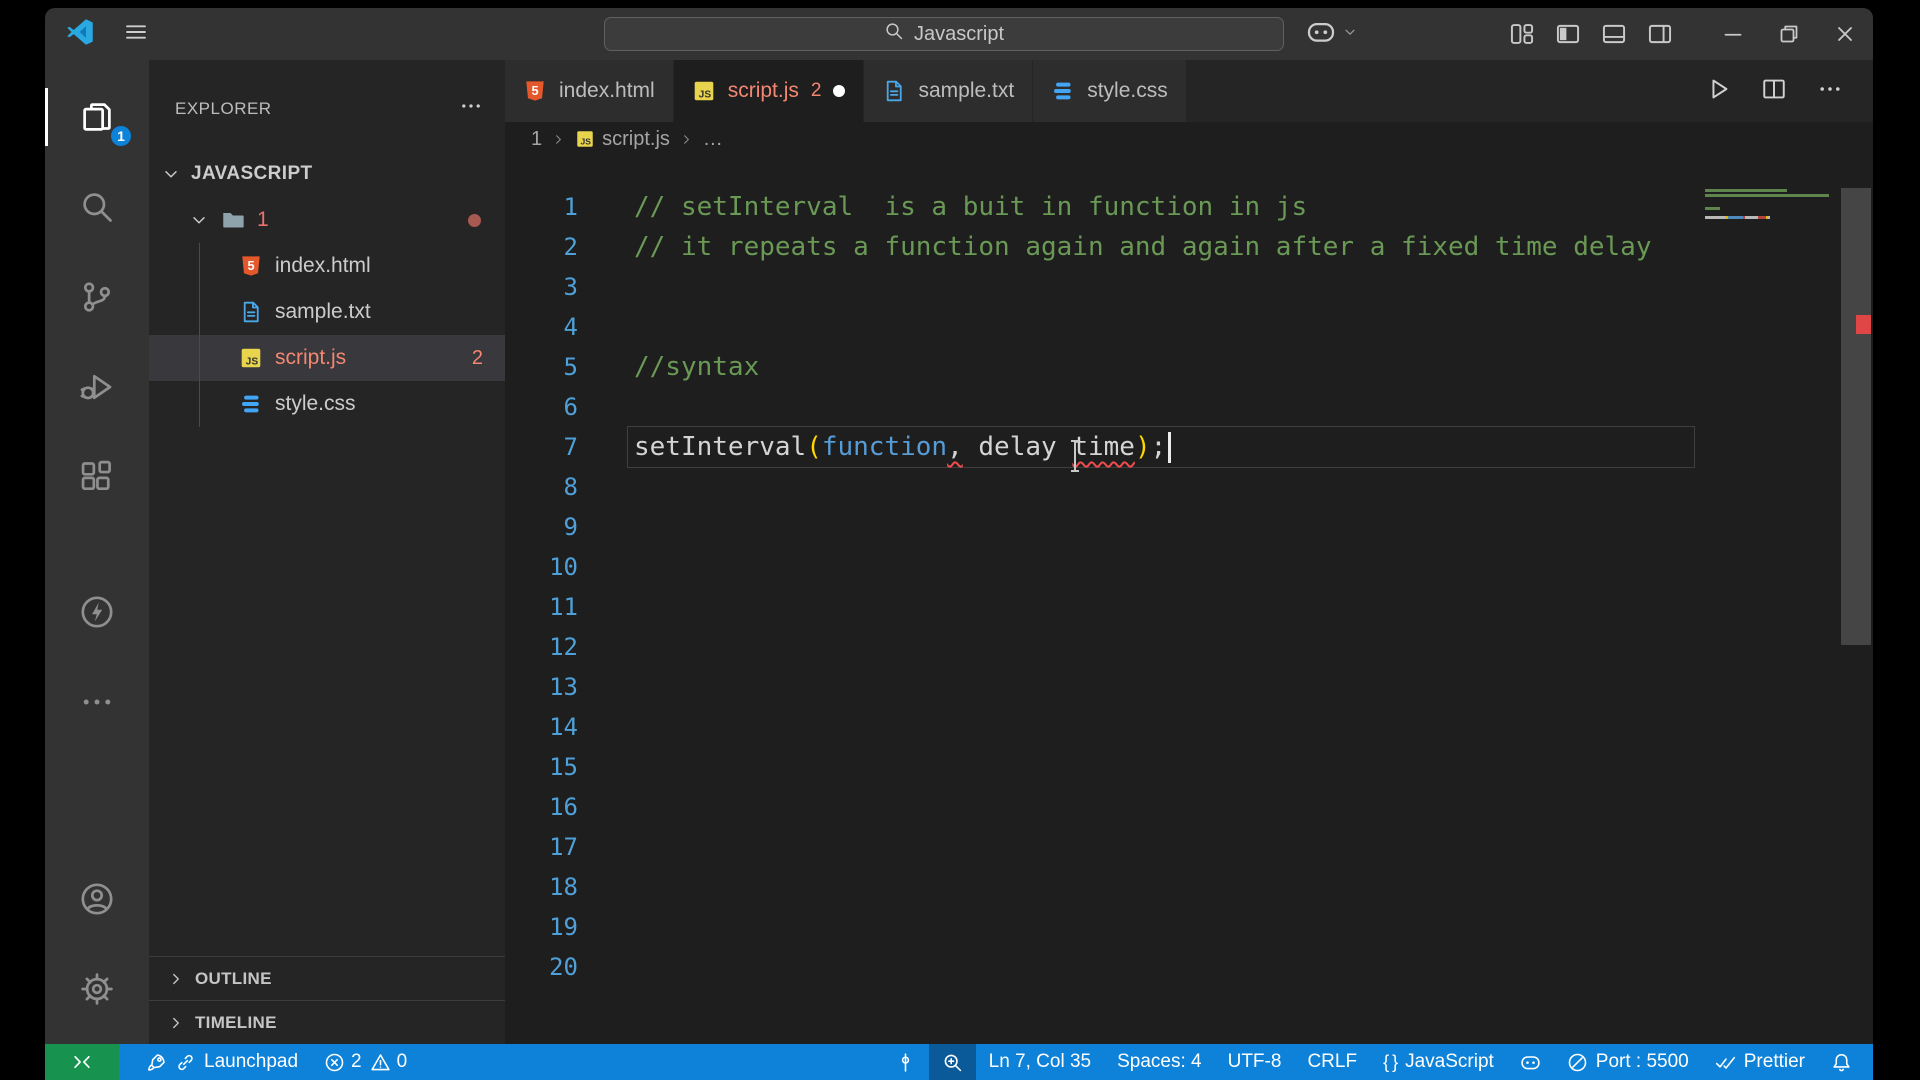 The image size is (1920, 1080). Describe the element at coordinates (541, 367) in the screenshot. I see `line-number-5: 5` at that location.